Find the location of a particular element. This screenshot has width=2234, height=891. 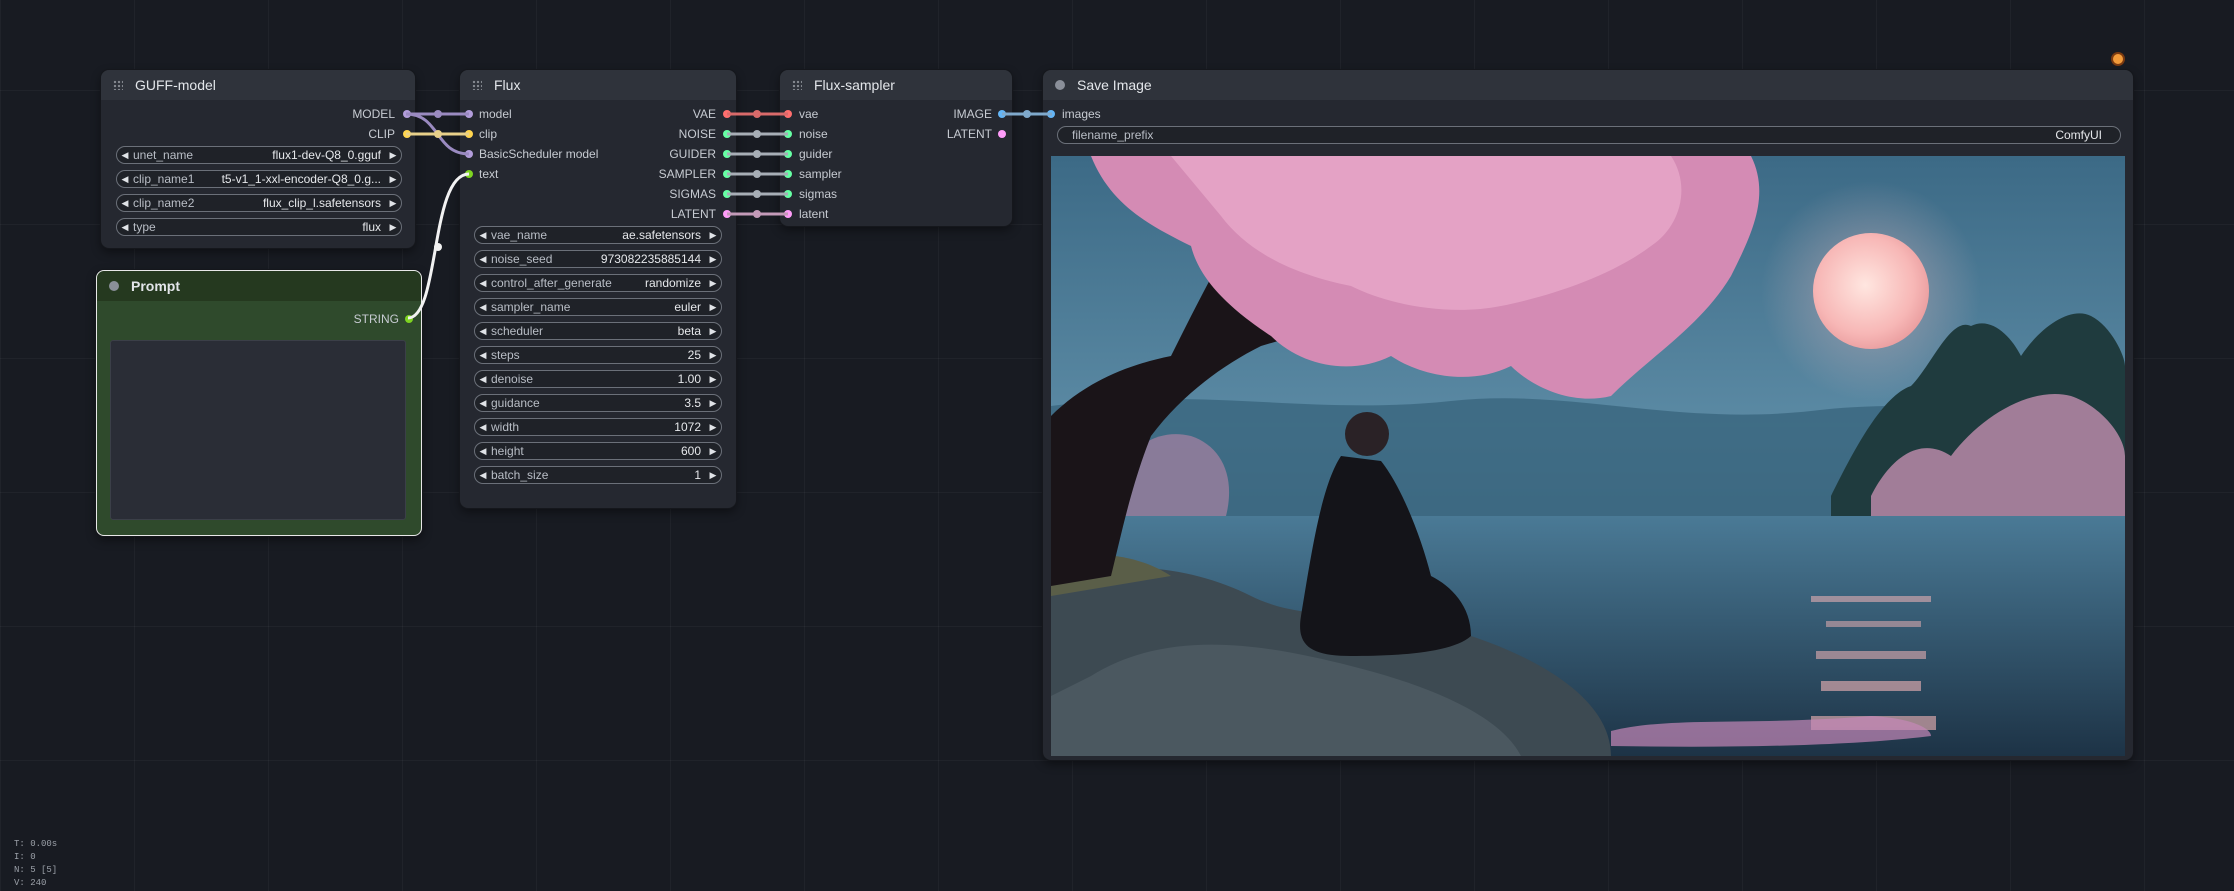

widget-vae-name: ◀ vae_name ae.safetensors ▶ is located at coordinates (598, 235).